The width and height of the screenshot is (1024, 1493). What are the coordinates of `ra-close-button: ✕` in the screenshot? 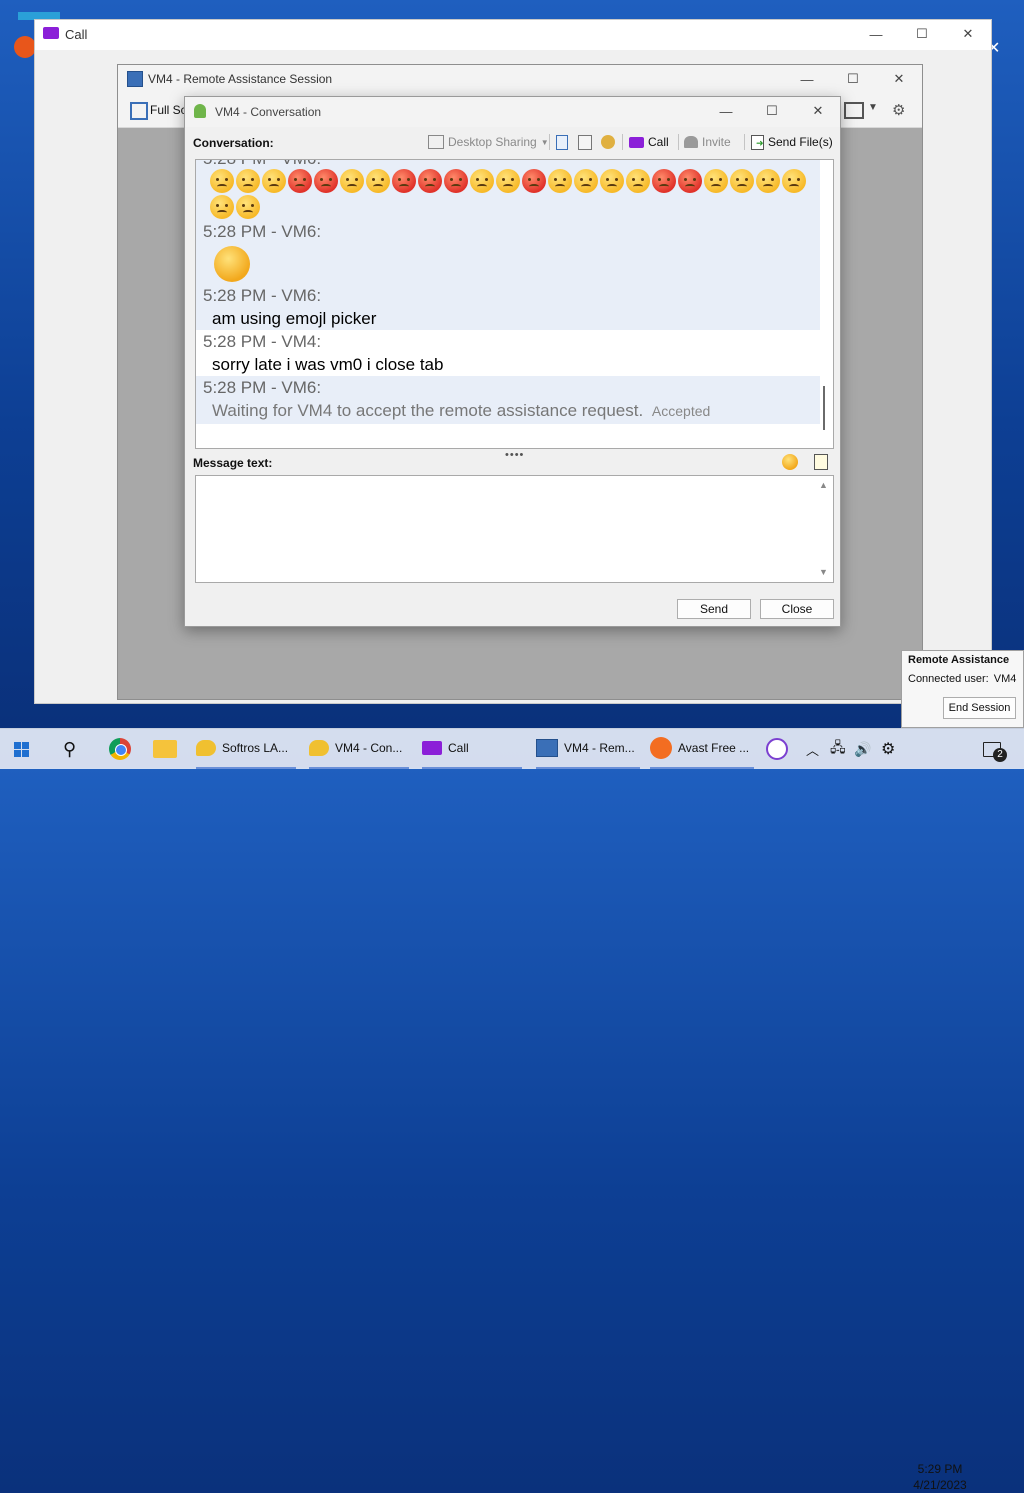 It's located at (899, 79).